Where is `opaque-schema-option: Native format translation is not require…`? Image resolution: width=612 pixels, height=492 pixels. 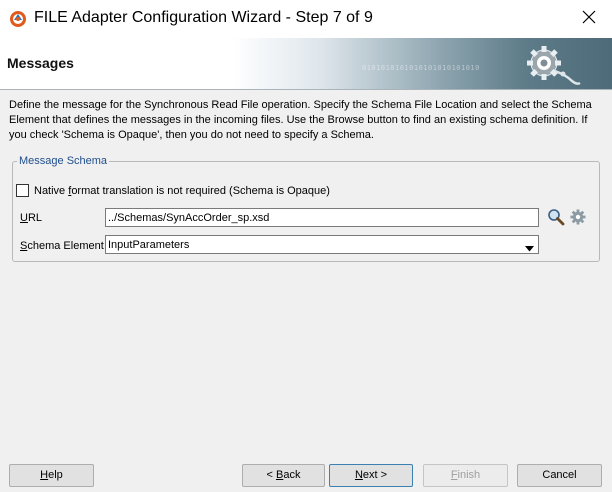 opaque-schema-option: Native format translation is not require… is located at coordinates (173, 190).